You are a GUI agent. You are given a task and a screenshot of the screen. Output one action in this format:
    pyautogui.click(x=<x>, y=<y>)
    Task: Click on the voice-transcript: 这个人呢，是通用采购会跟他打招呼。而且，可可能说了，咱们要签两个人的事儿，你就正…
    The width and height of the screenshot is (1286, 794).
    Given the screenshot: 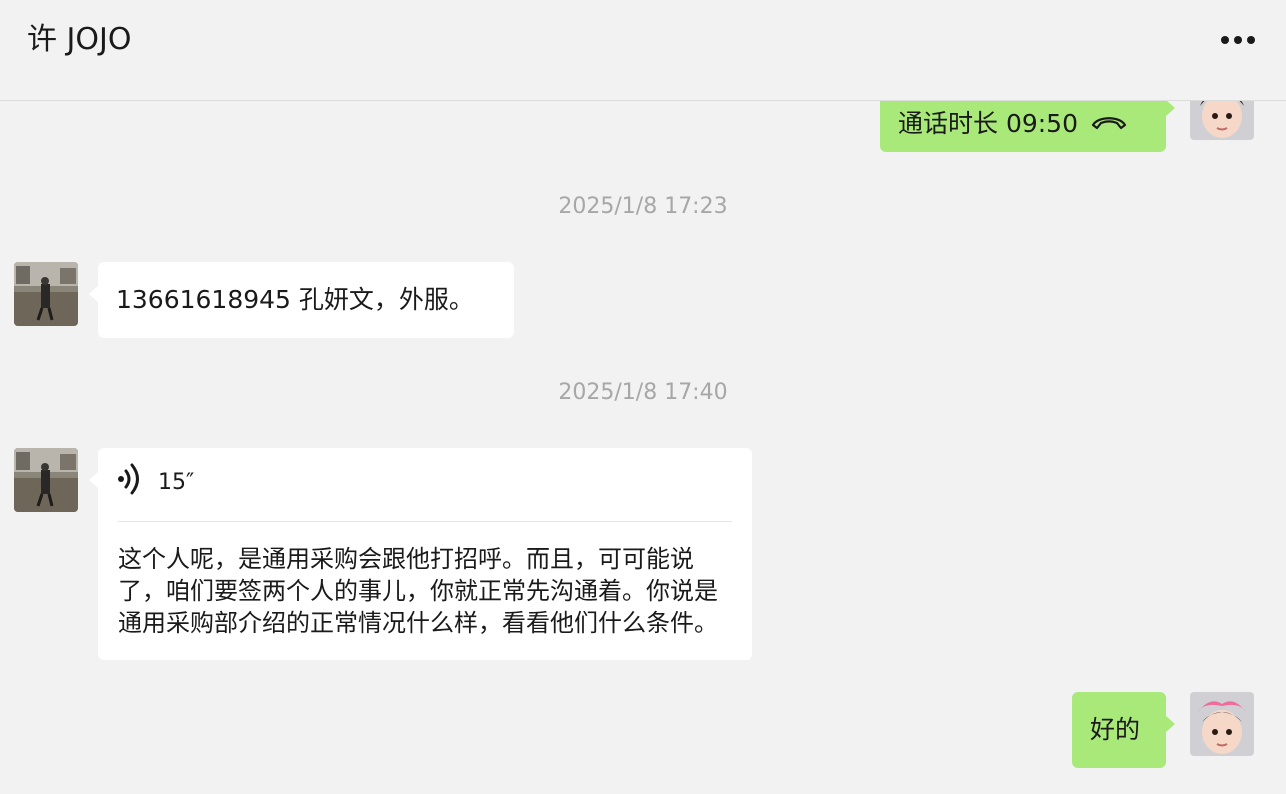 What is the action you would take?
    pyautogui.click(x=418, y=591)
    